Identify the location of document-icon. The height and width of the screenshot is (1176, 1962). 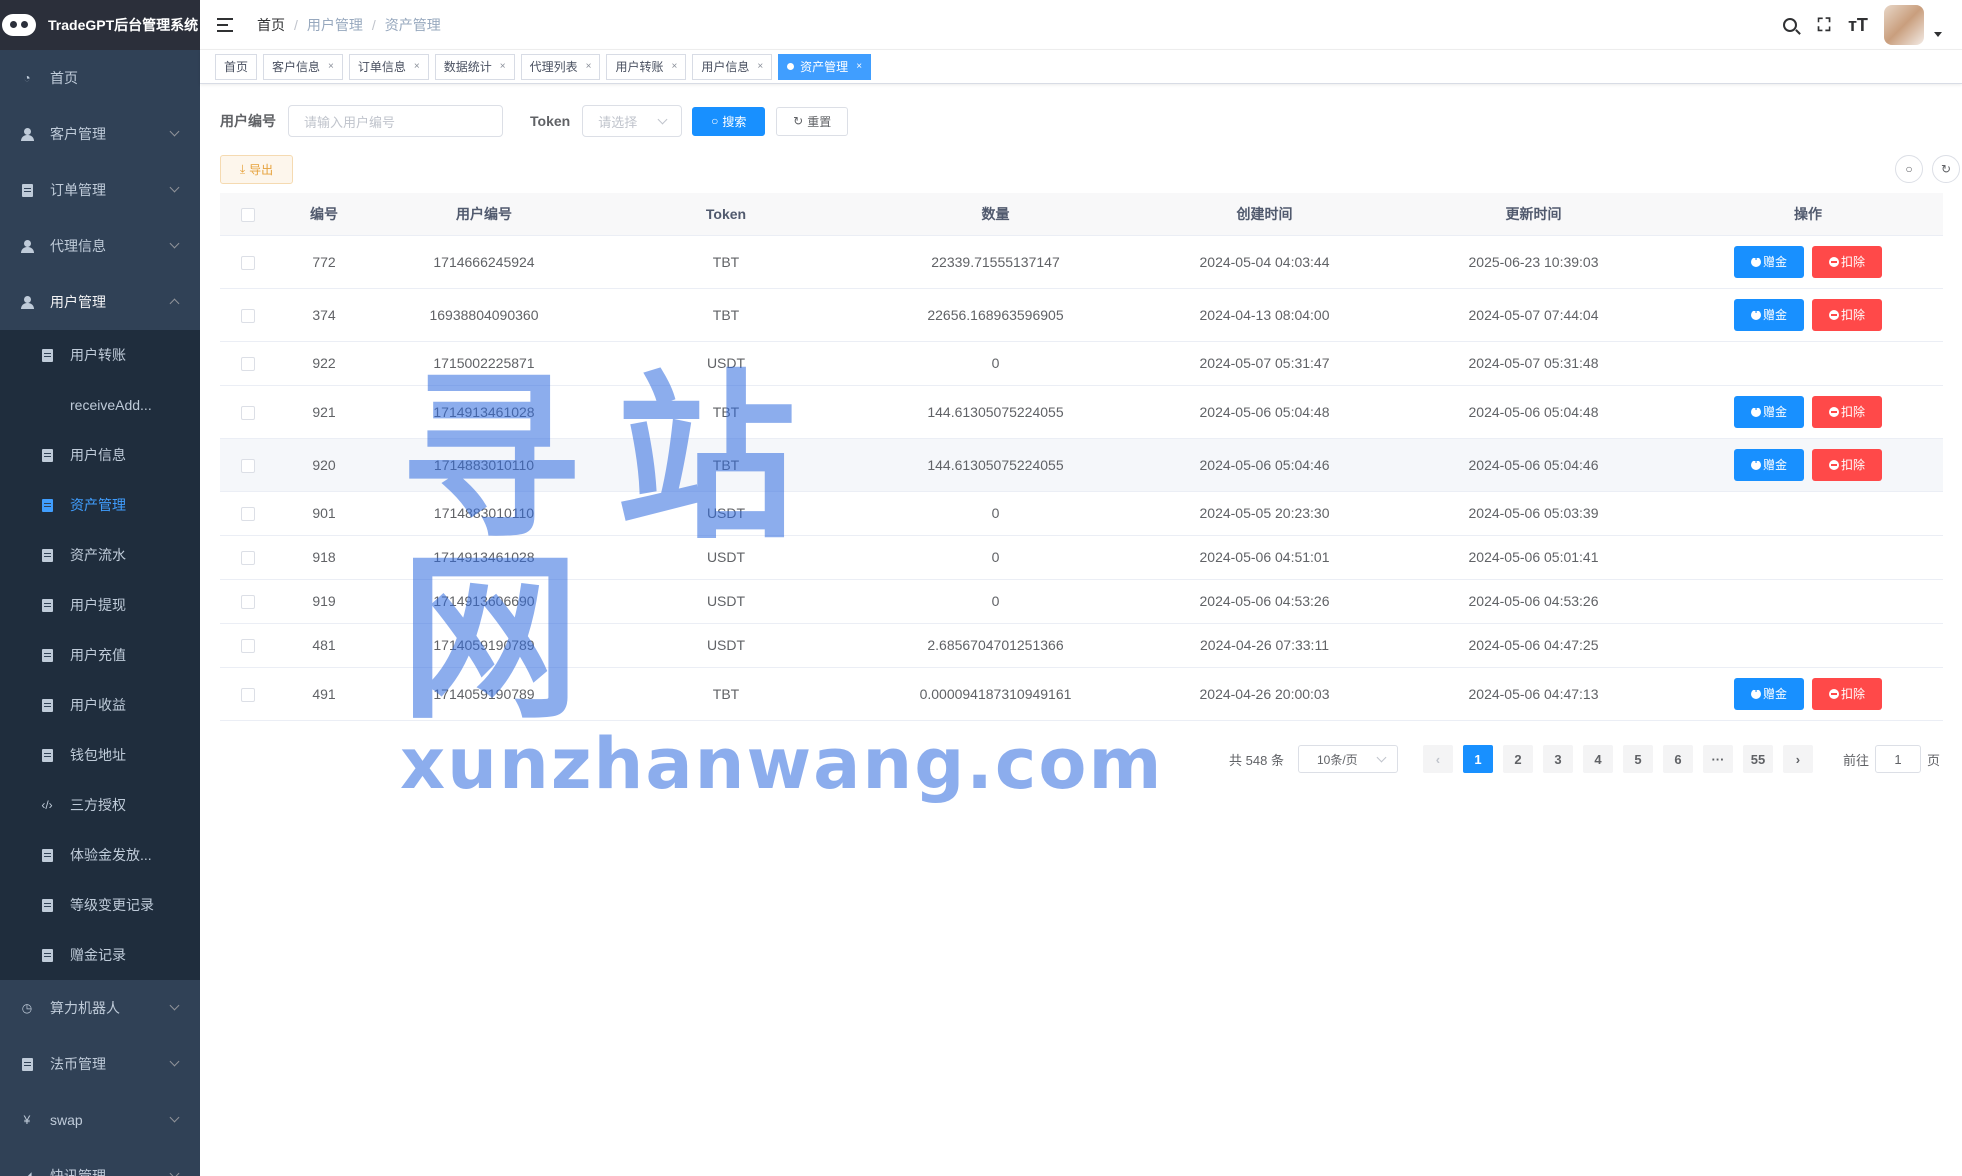
(47, 755).